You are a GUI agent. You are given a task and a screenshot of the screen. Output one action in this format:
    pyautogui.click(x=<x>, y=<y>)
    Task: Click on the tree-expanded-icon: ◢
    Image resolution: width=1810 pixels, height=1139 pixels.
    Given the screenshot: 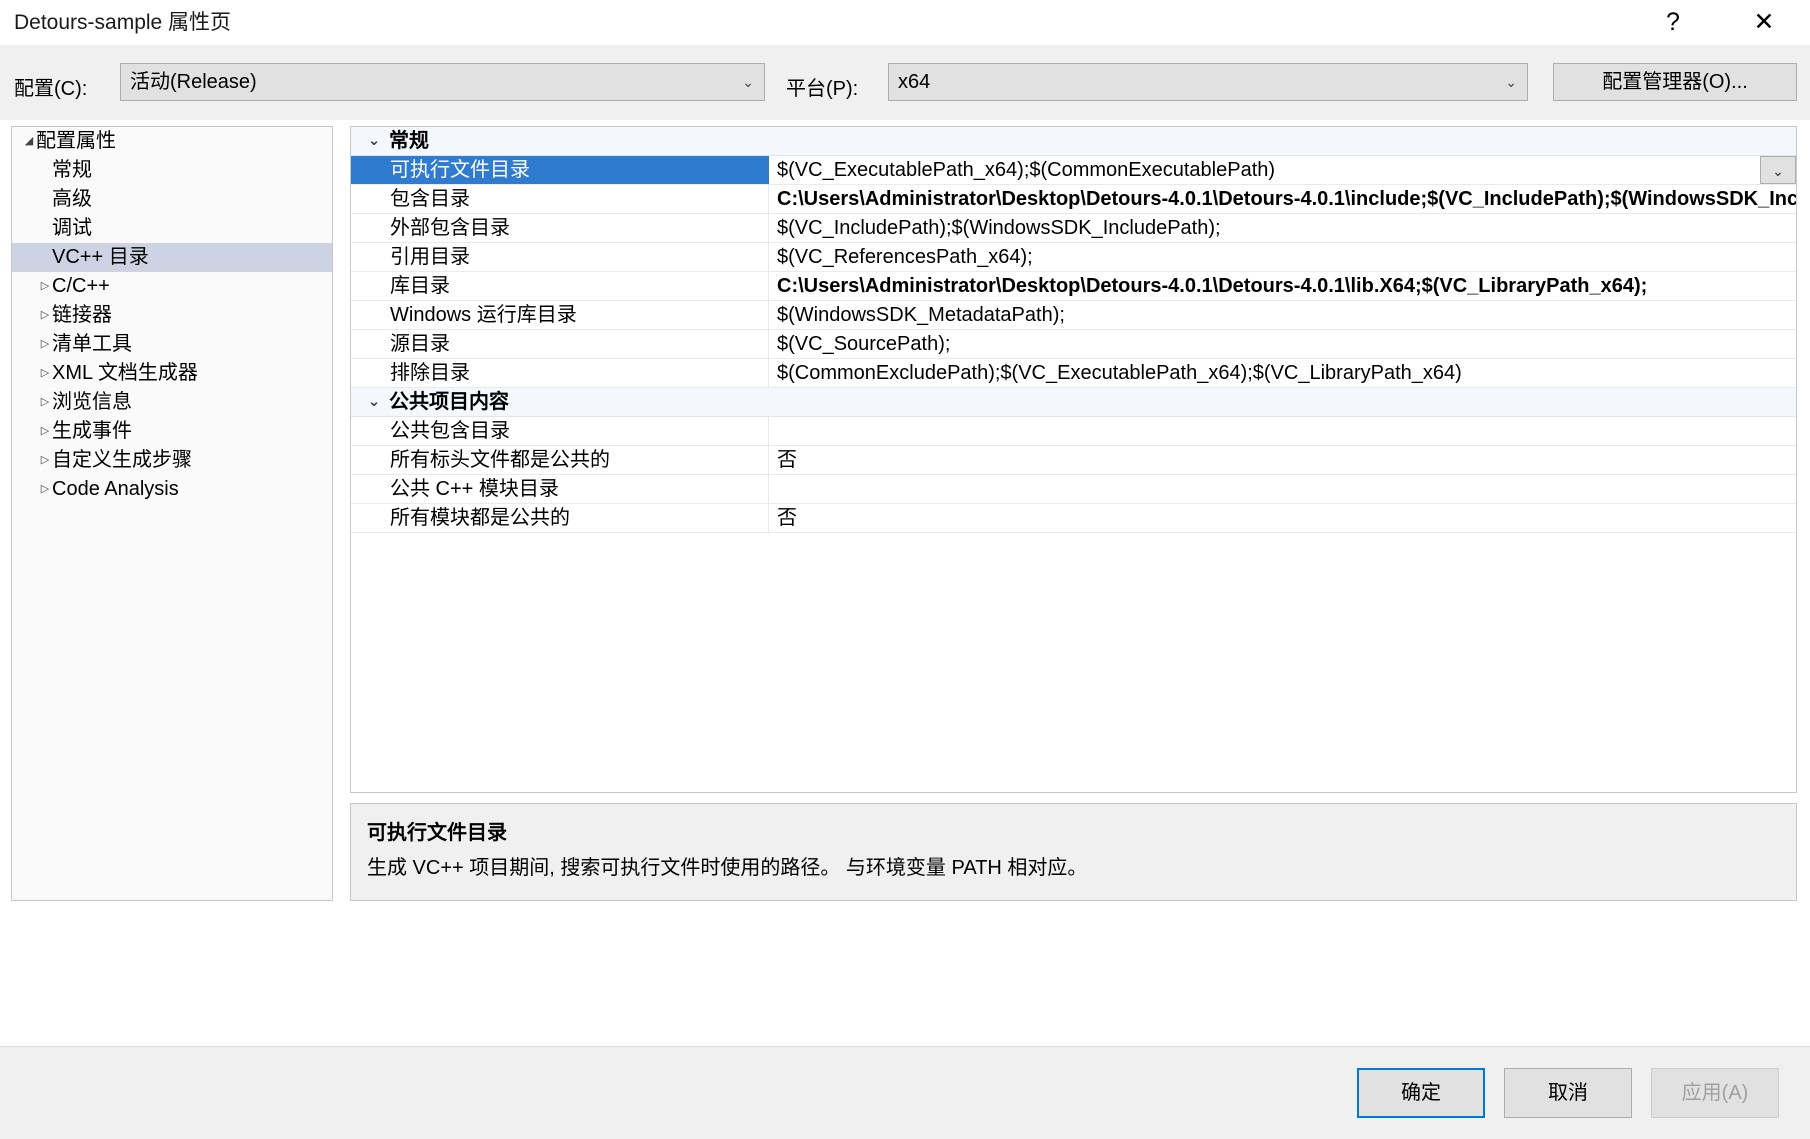 What is the action you would take?
    pyautogui.click(x=29, y=141)
    